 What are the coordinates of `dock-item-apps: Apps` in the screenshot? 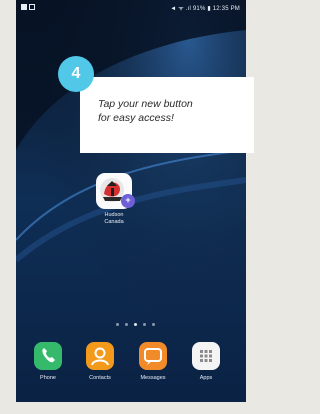 It's located at (206, 361).